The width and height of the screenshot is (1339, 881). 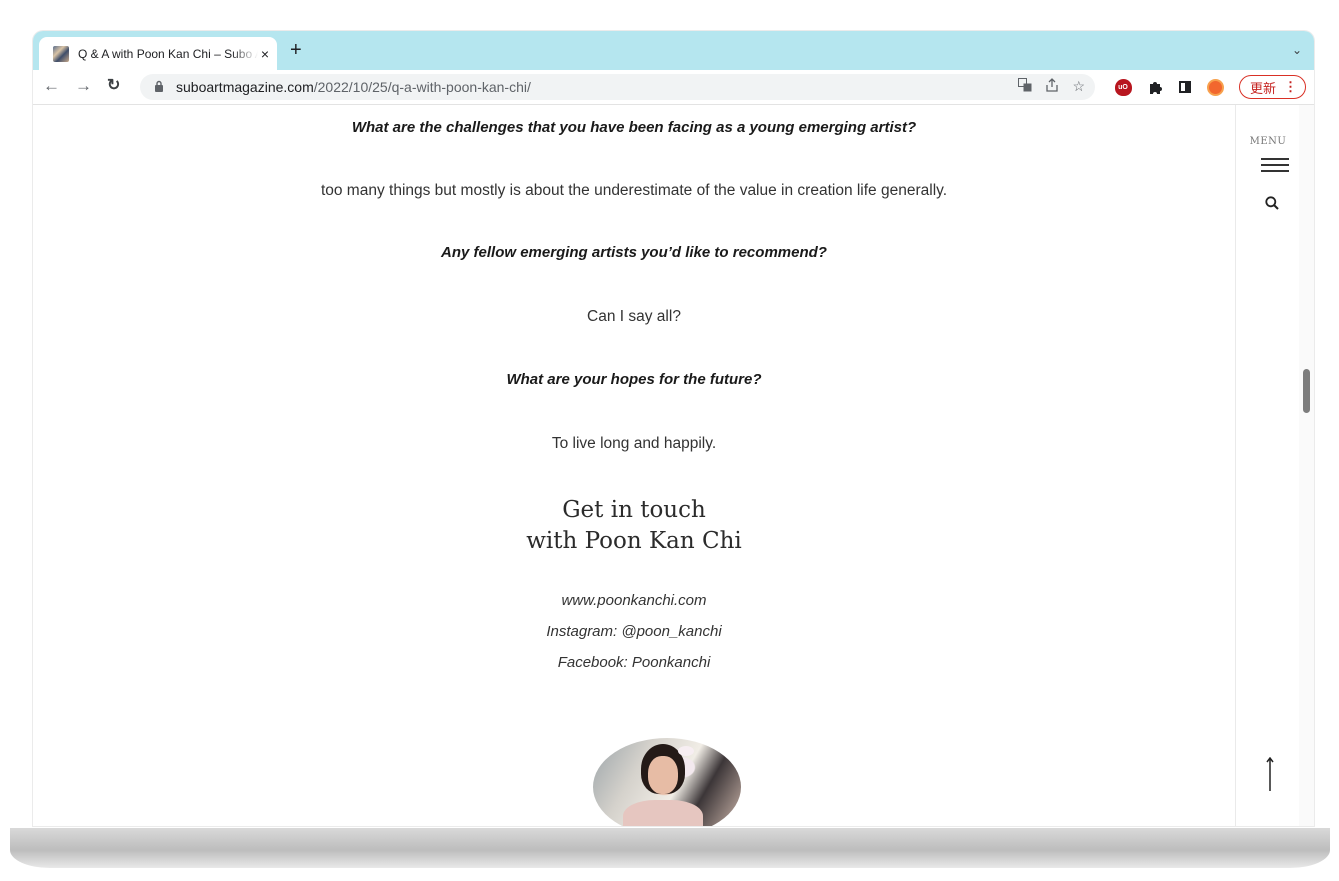 What do you see at coordinates (663, 775) in the screenshot?
I see `photo-face` at bounding box center [663, 775].